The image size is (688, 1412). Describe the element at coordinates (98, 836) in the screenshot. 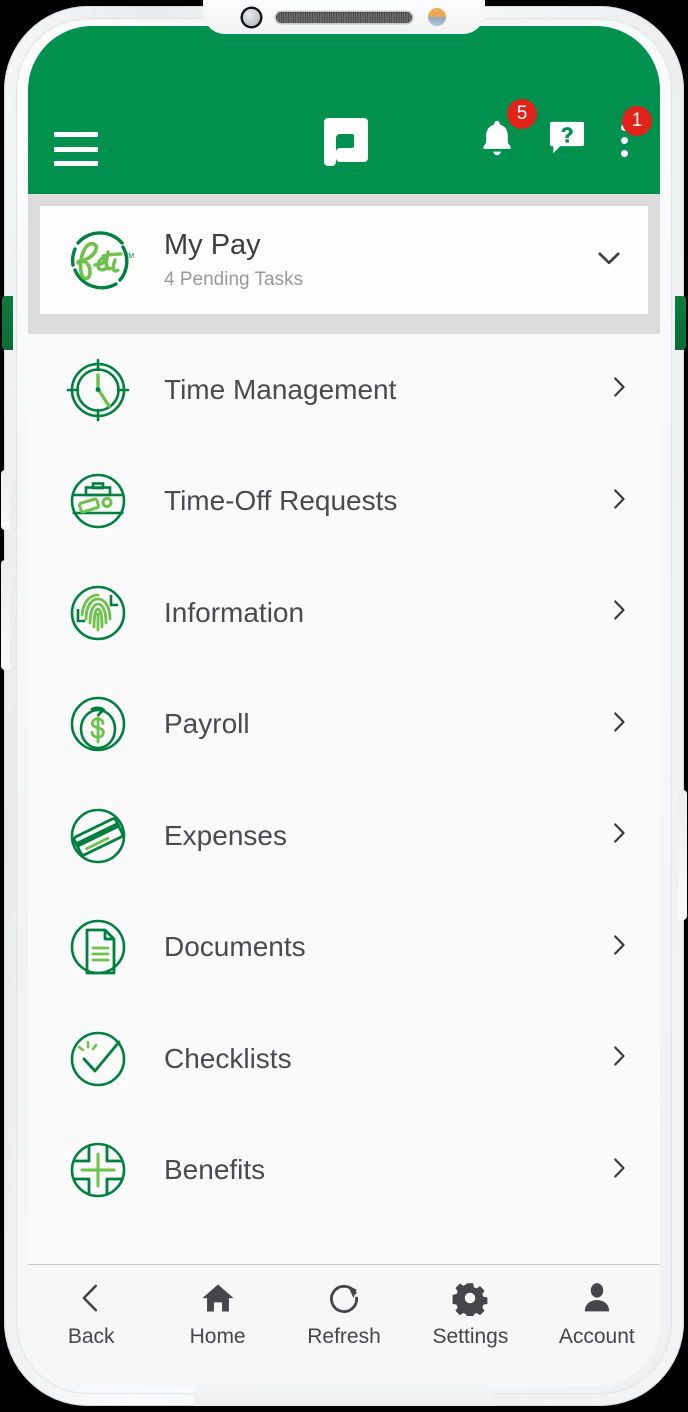

I see `credit-card-icon` at that location.